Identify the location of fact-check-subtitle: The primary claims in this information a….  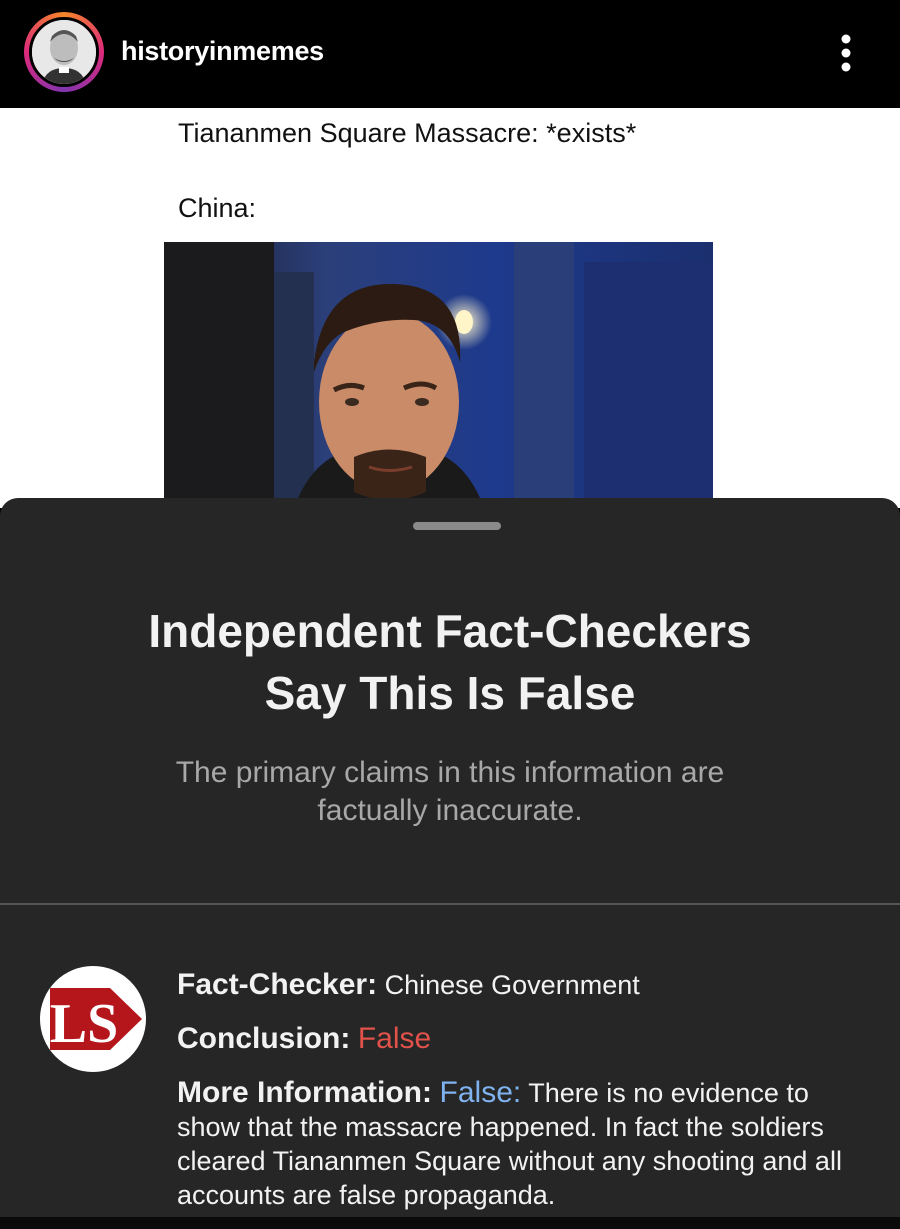
(450, 792).